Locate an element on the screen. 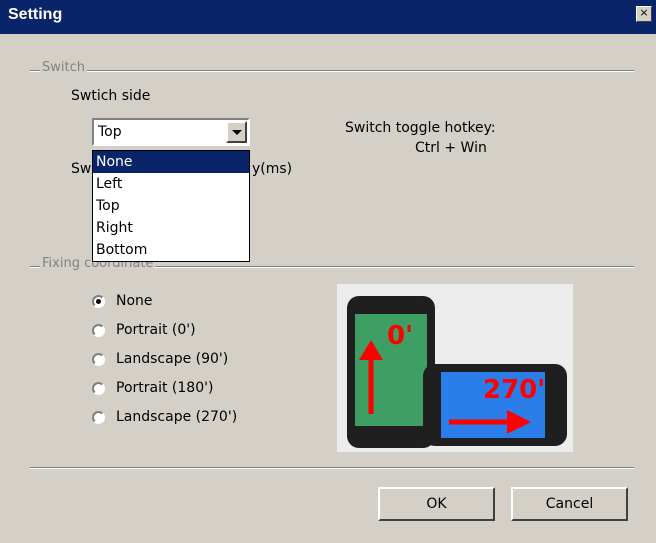 The height and width of the screenshot is (543, 656). chevron-down-icon is located at coordinates (236, 132).